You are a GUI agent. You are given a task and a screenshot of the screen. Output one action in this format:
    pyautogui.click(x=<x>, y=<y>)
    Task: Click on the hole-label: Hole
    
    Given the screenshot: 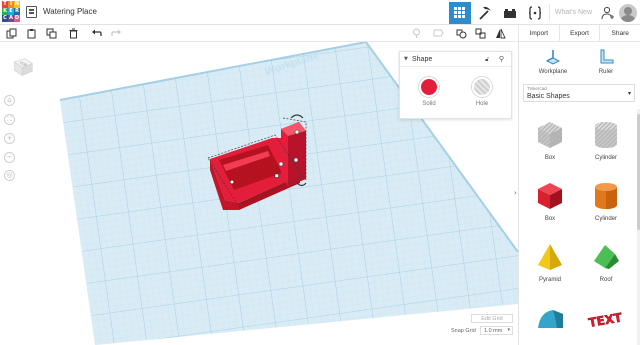 What is the action you would take?
    pyautogui.click(x=482, y=104)
    